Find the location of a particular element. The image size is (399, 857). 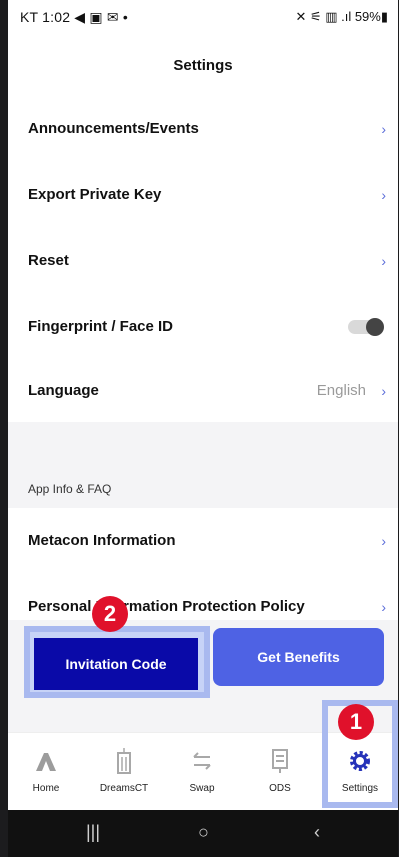

toggle-knob is located at coordinates (375, 327).